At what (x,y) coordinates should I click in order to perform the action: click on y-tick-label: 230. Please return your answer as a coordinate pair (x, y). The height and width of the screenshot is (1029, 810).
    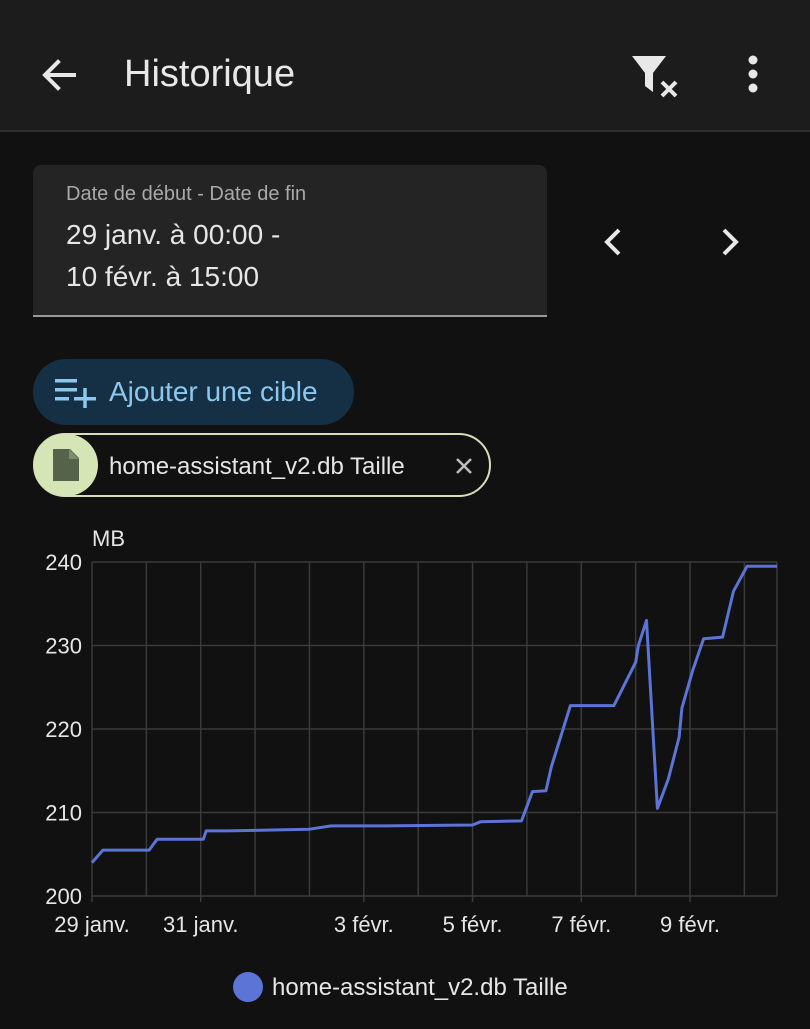
    Looking at the image, I should click on (63, 646).